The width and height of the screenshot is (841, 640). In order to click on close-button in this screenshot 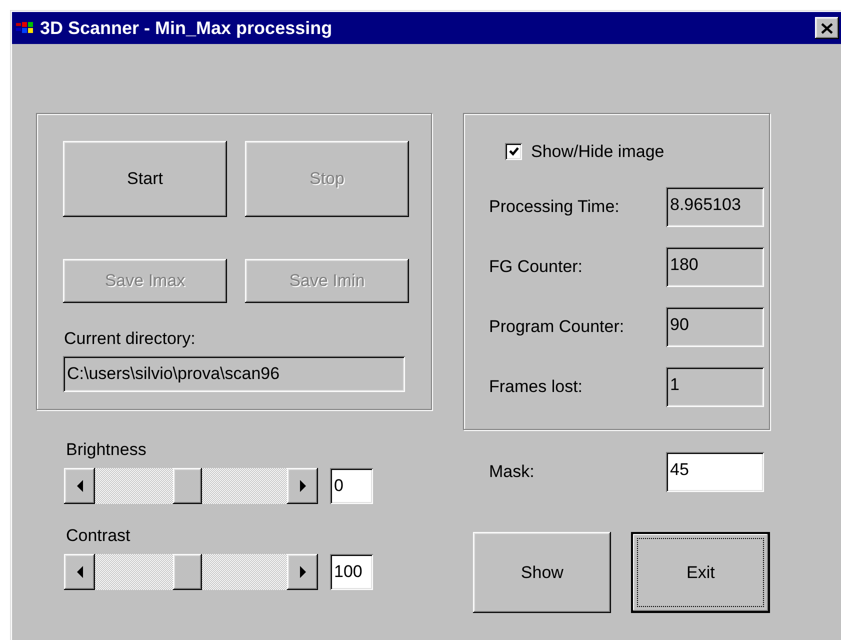, I will do `click(827, 28)`.